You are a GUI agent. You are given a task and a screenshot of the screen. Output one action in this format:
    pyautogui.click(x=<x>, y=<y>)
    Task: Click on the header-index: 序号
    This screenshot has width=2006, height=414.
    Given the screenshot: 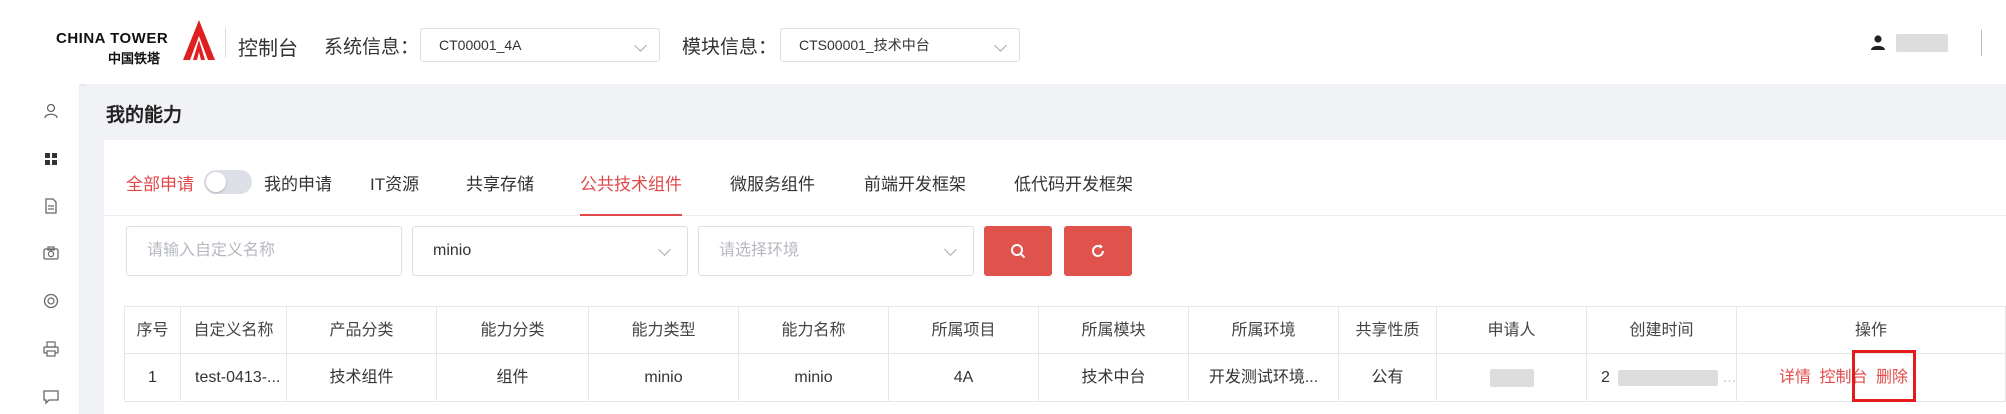 What is the action you would take?
    pyautogui.click(x=152, y=331)
    